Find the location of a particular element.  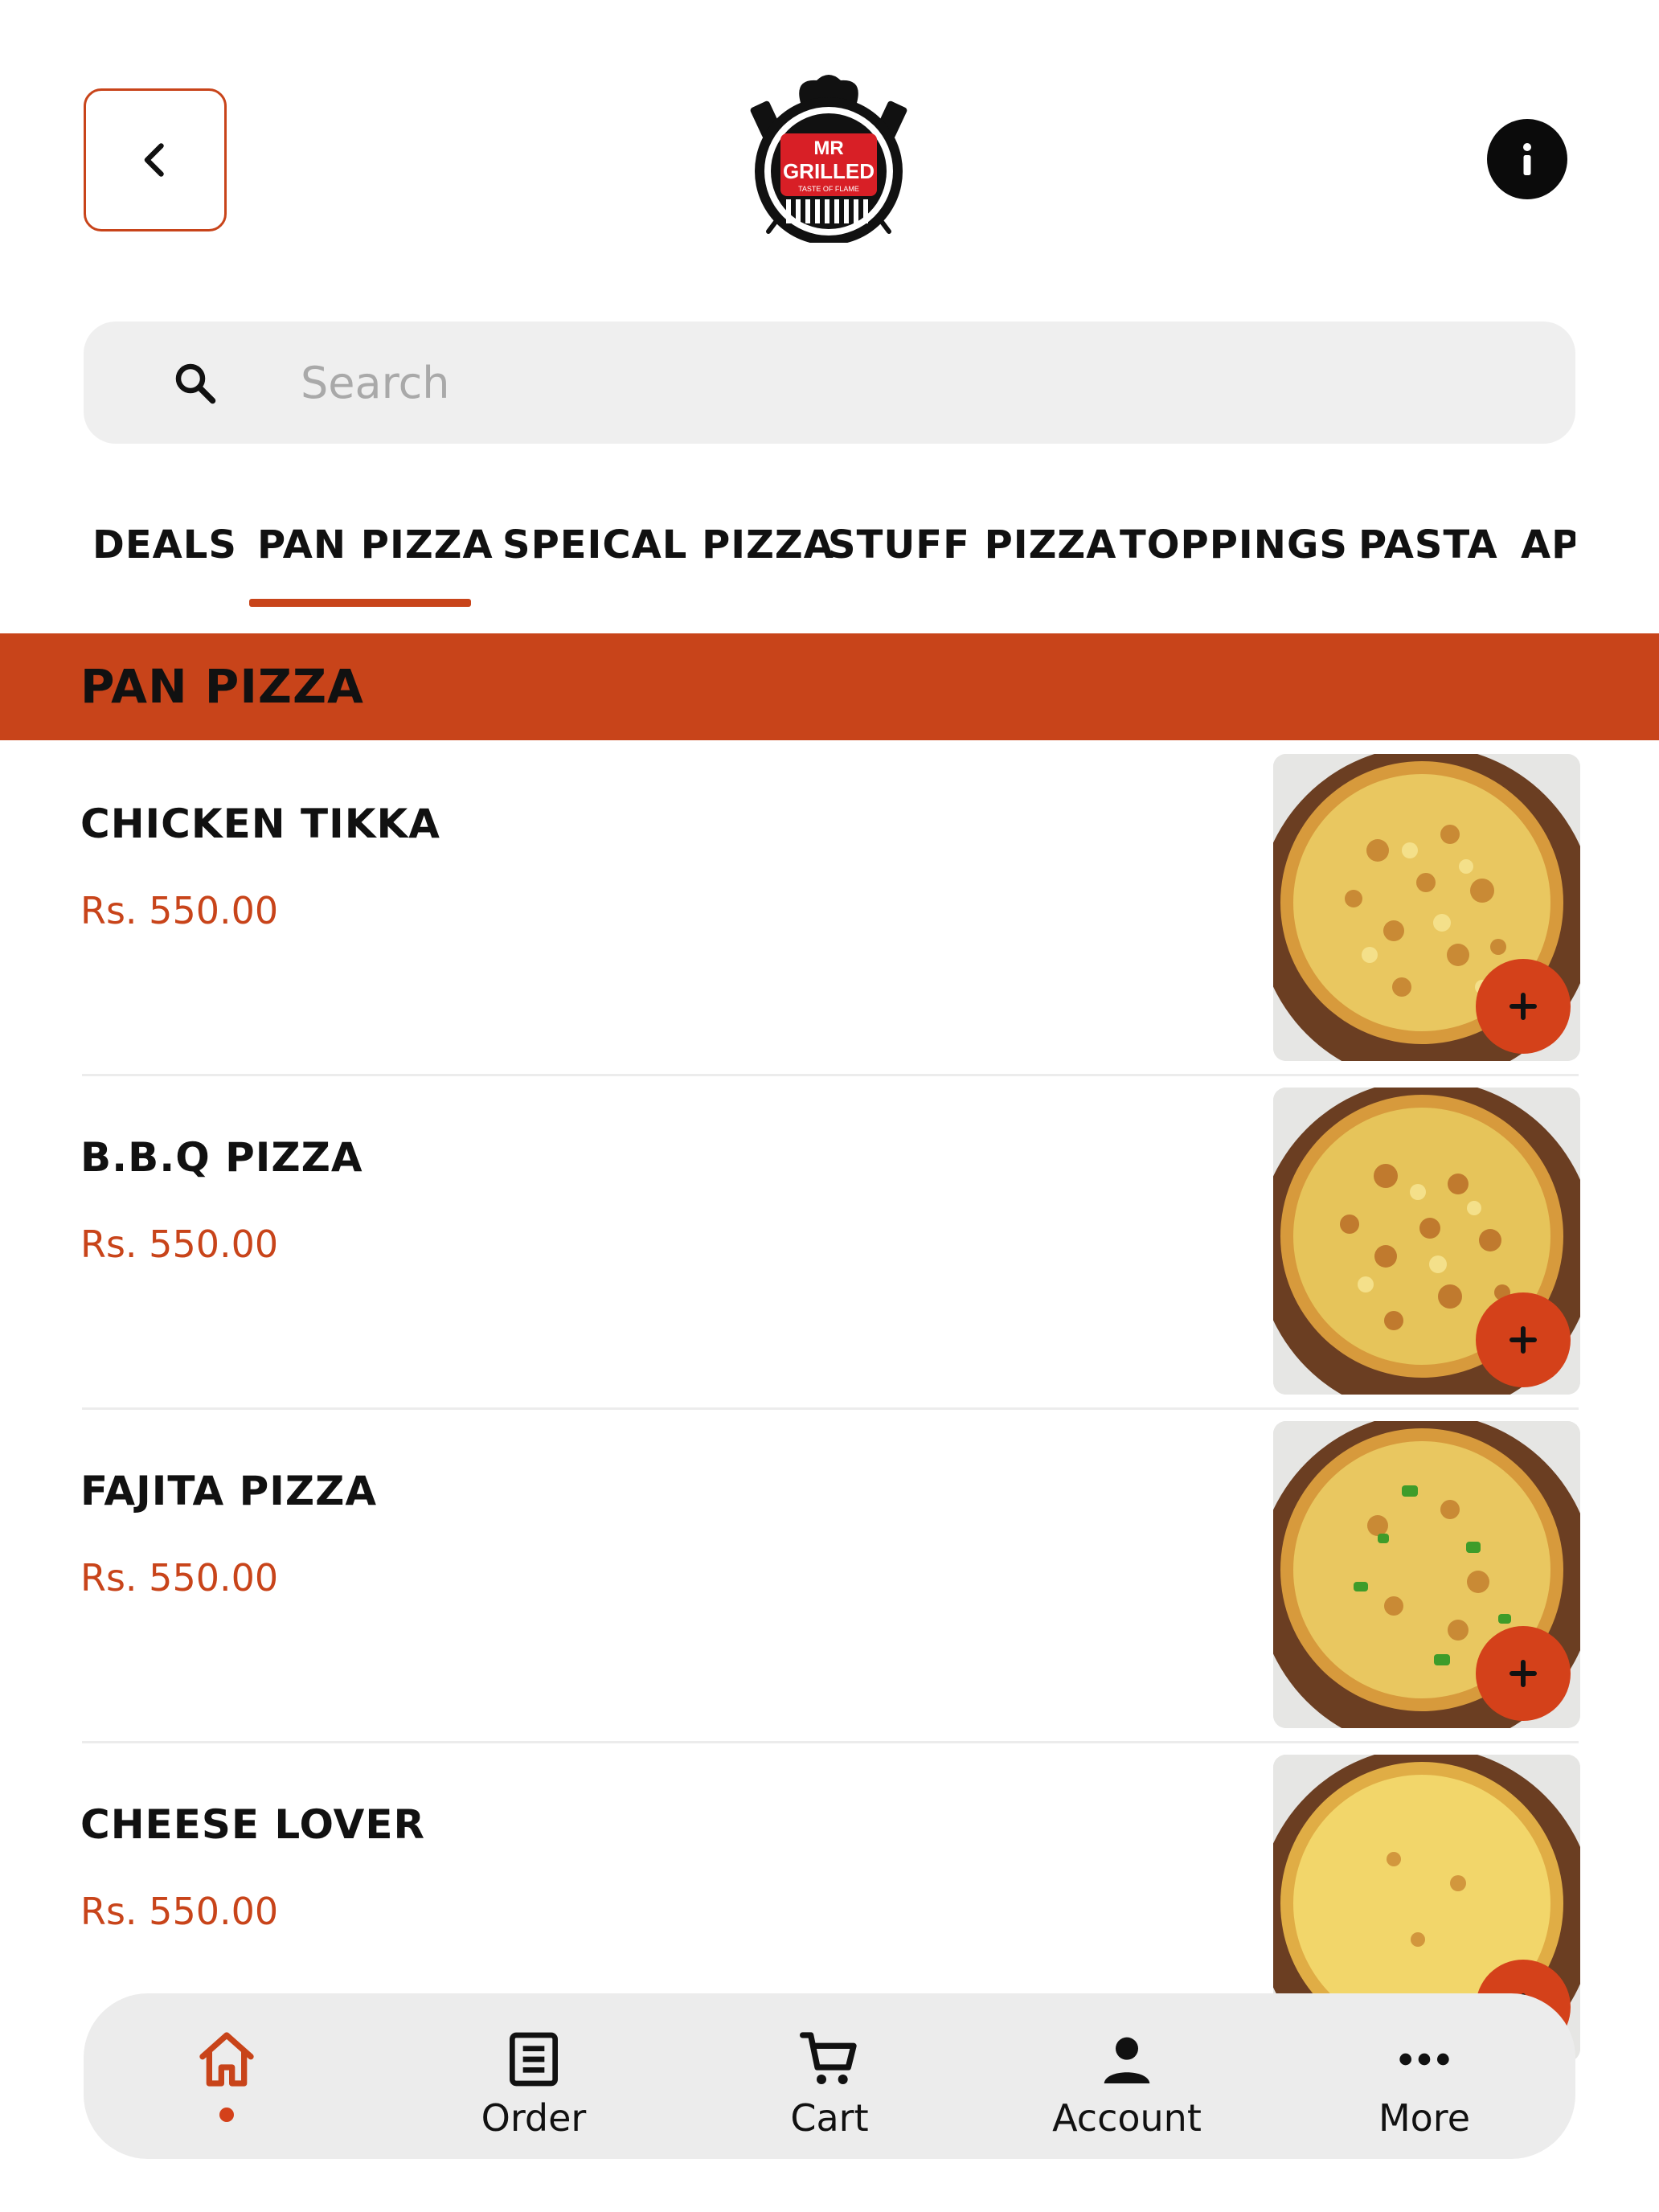

search-input is located at coordinates (904, 382).